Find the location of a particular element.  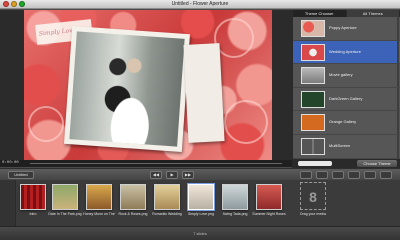

preview-scrubber: 0:00:00 is located at coordinates (146, 163).